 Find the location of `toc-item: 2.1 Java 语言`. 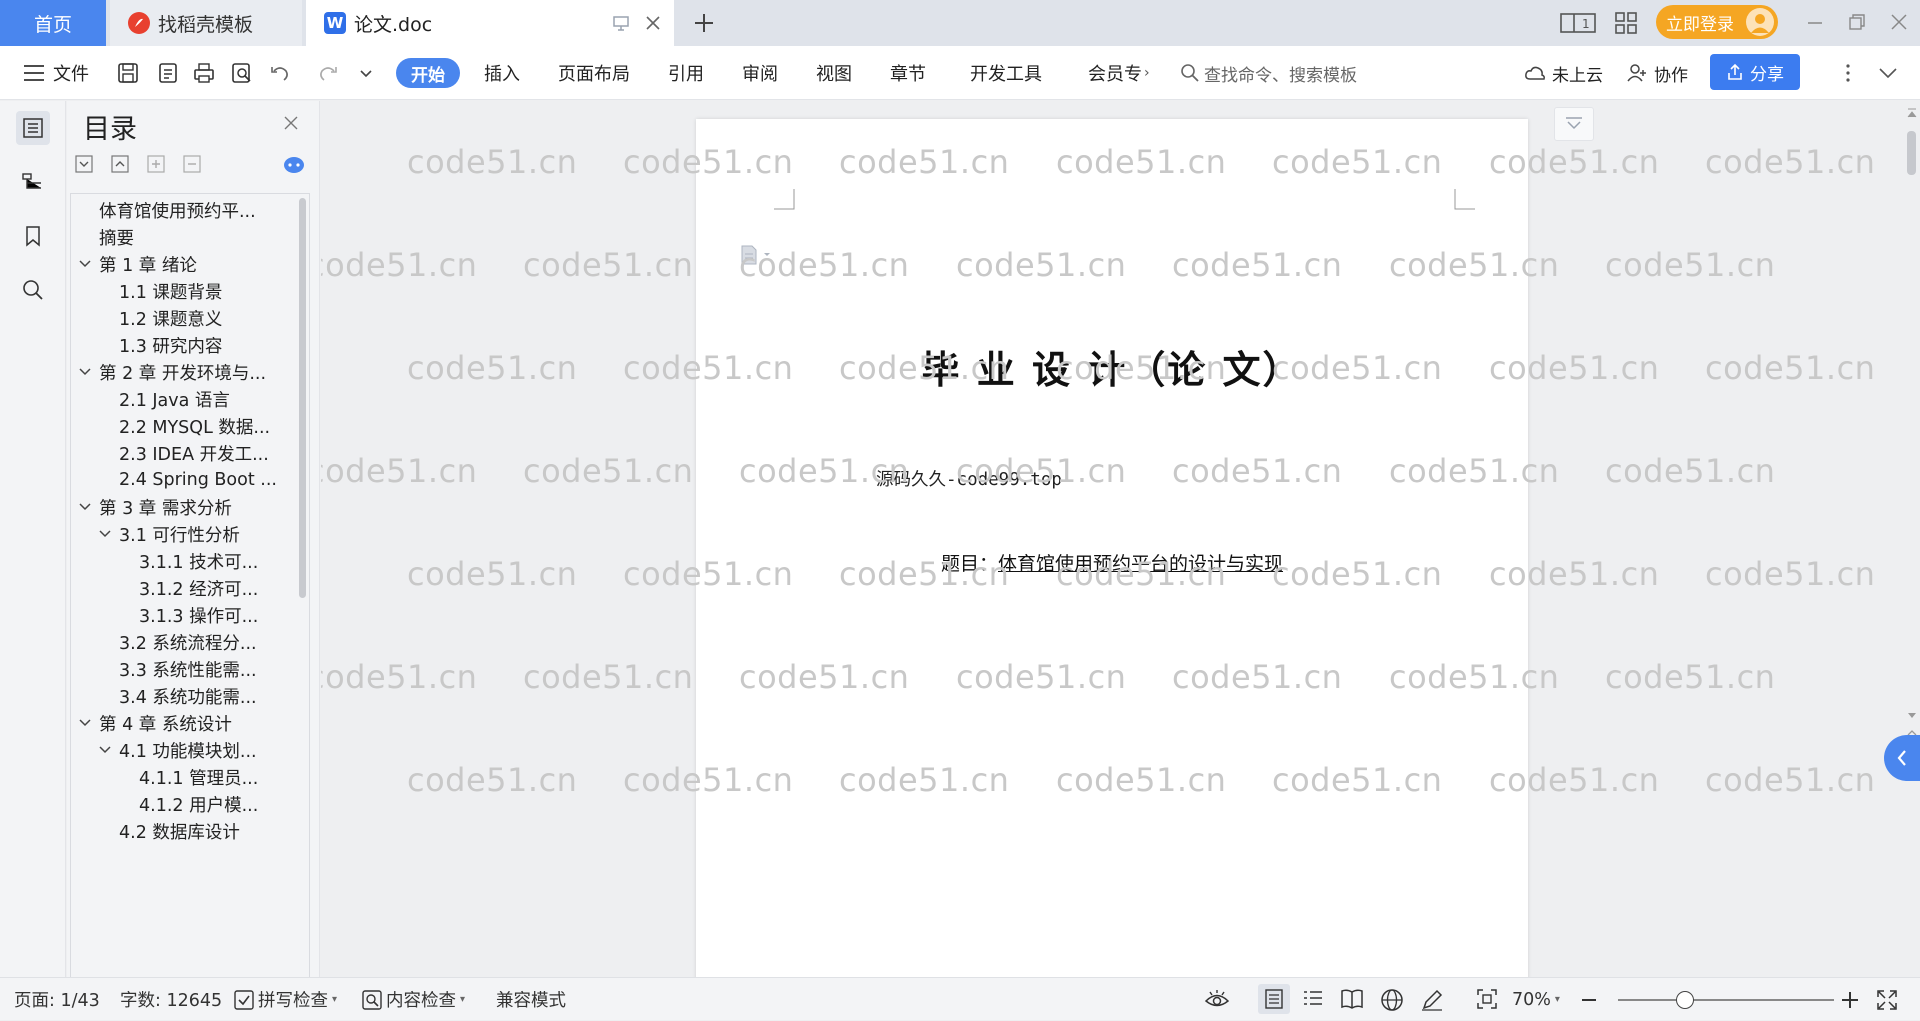

toc-item: 2.1 Java 语言 is located at coordinates (189, 399).